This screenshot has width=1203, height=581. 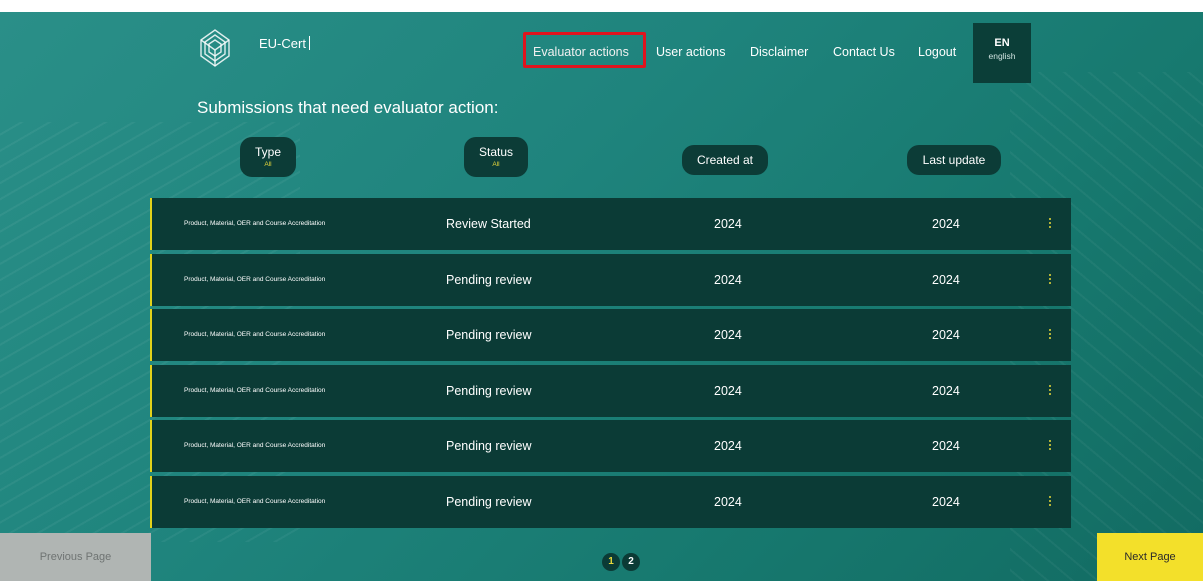 I want to click on brand-name: EU-Cert, so click(x=284, y=43).